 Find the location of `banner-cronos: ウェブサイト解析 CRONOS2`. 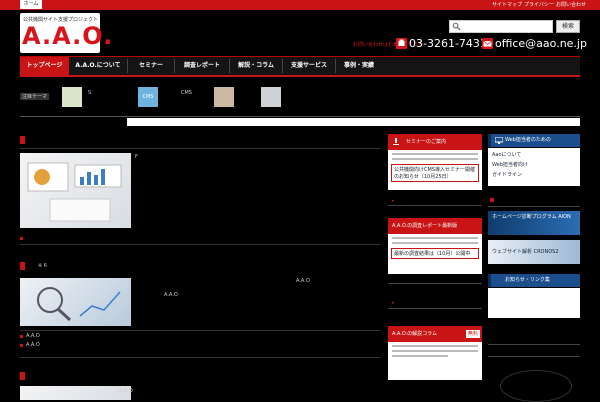

banner-cronos: ウェブサイト解析 CRONOS2 is located at coordinates (534, 252).